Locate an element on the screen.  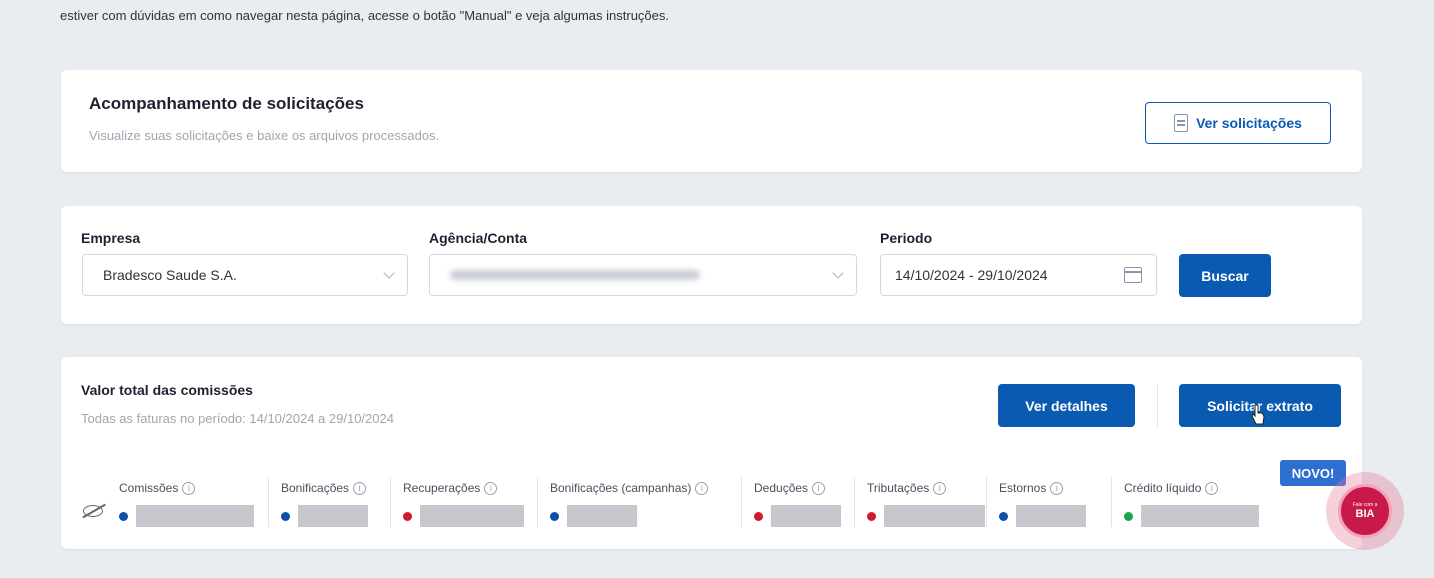
metric-label: Comissões is located at coordinates (149, 488).